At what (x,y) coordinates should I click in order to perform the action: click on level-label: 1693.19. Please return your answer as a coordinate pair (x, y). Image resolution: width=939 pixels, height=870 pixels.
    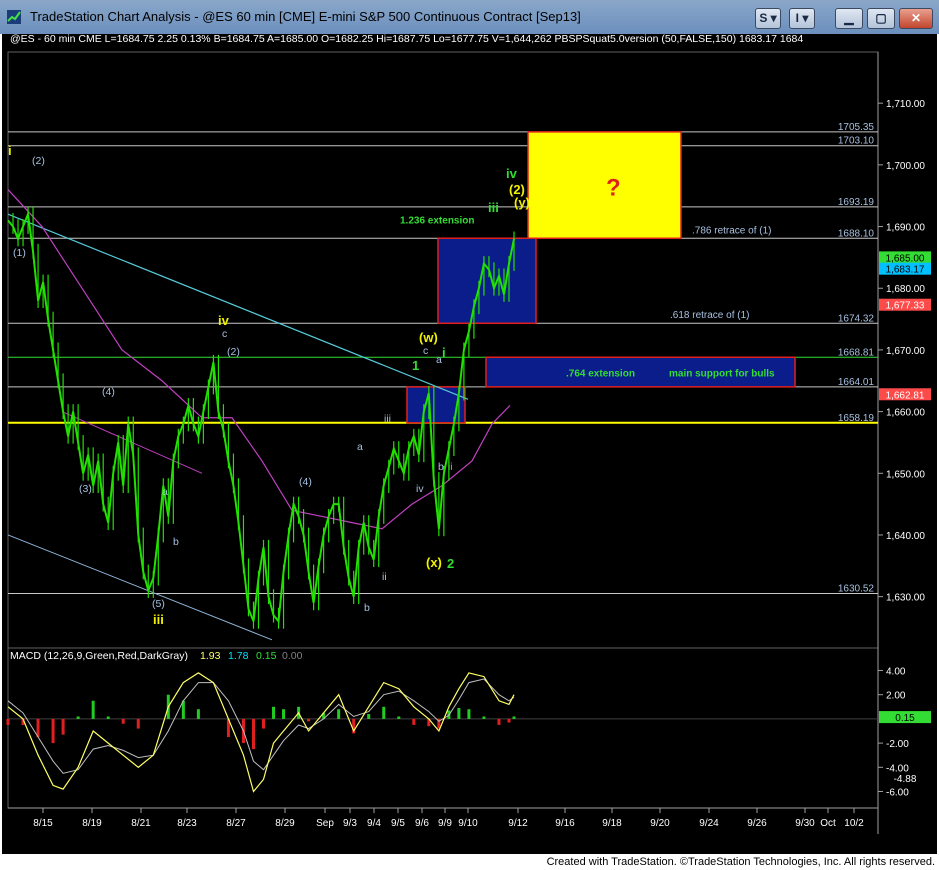
    Looking at the image, I should click on (856, 202).